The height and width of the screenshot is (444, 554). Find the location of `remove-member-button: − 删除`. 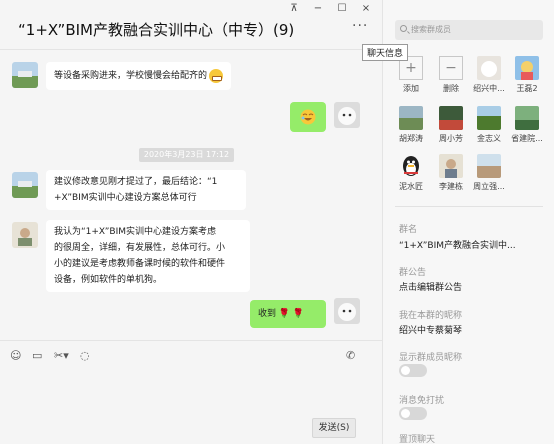

remove-member-button: − 删除 is located at coordinates (451, 75).